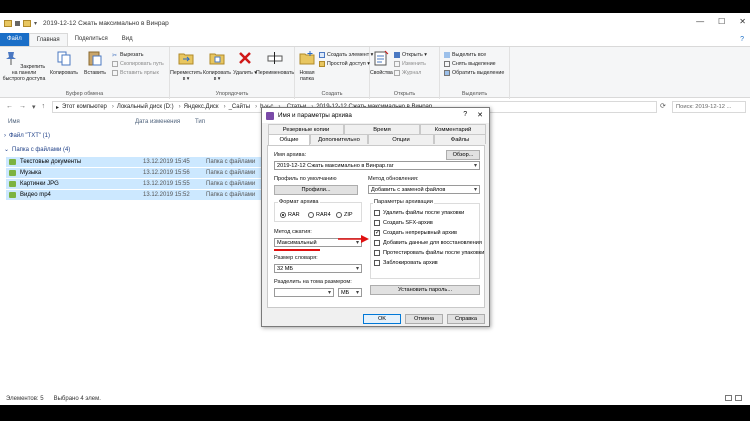  Describe the element at coordinates (407, 73) in the screenshot. I see `history-button: Журнал` at that location.